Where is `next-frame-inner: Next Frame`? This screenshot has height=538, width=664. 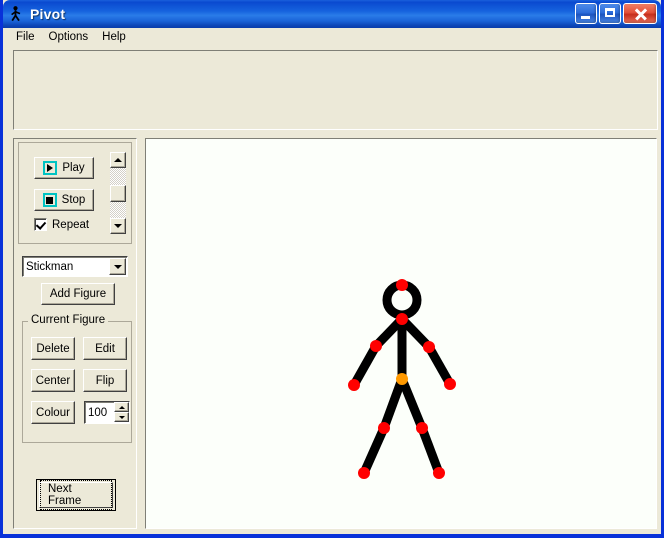
next-frame-inner: Next Frame is located at coordinates (76, 495).